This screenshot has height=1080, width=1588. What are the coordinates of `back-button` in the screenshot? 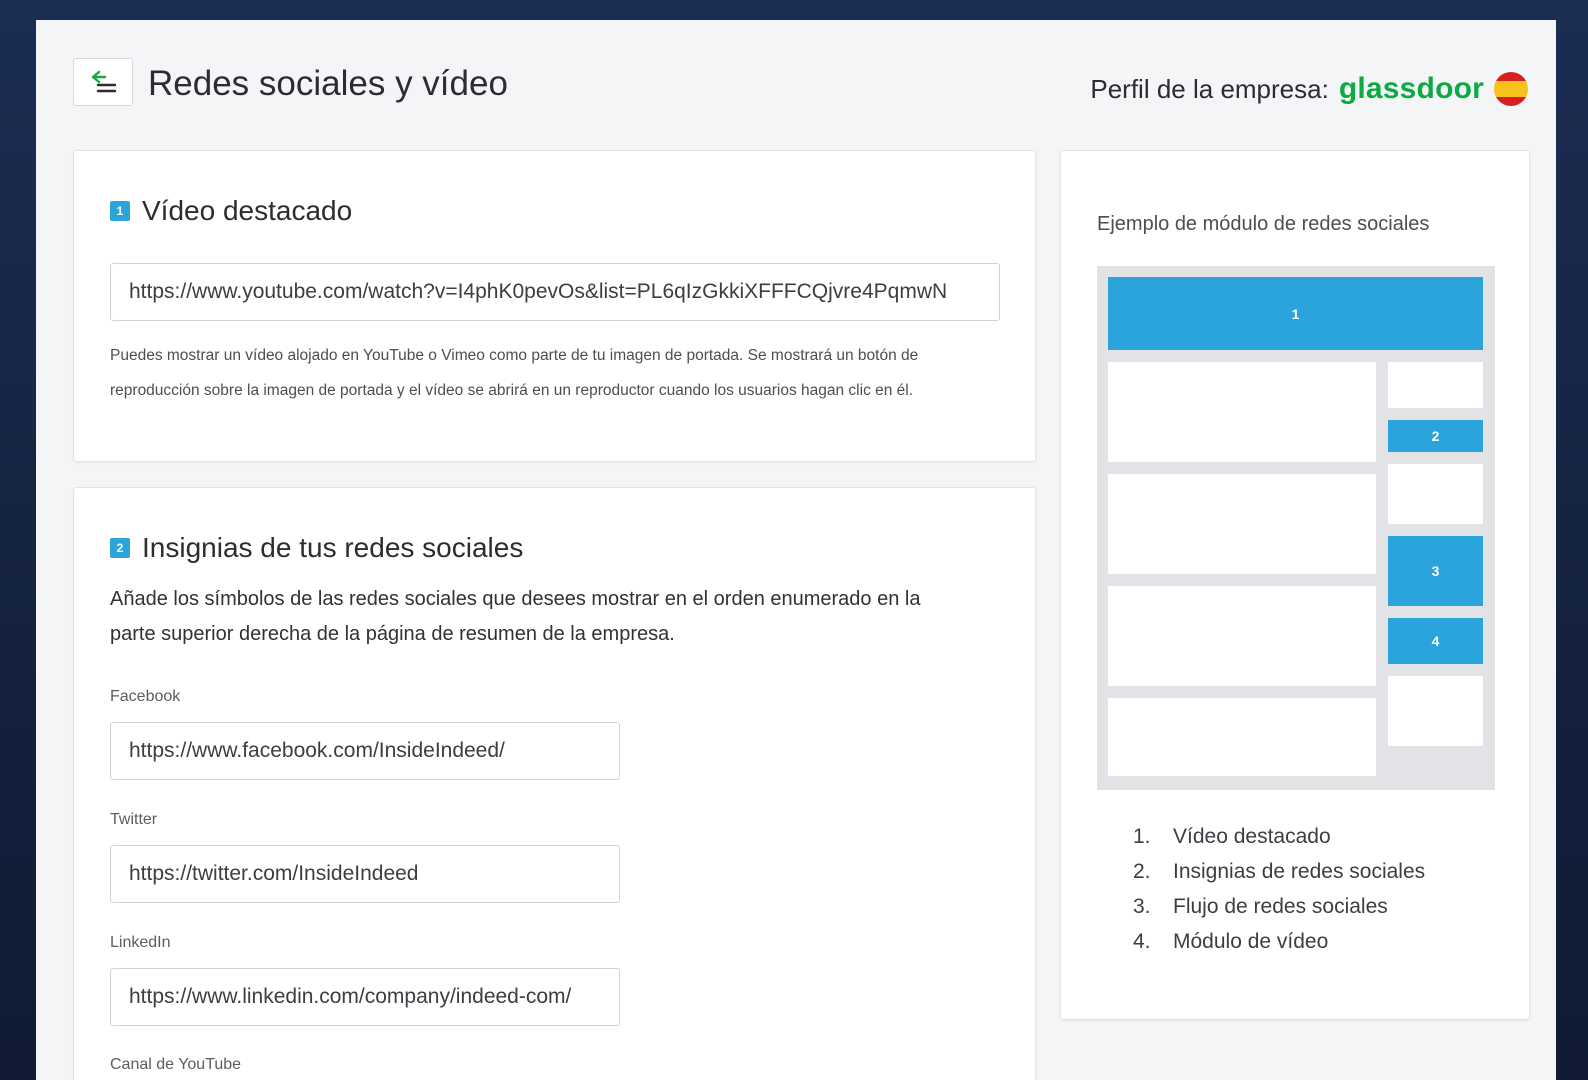 It's located at (103, 82).